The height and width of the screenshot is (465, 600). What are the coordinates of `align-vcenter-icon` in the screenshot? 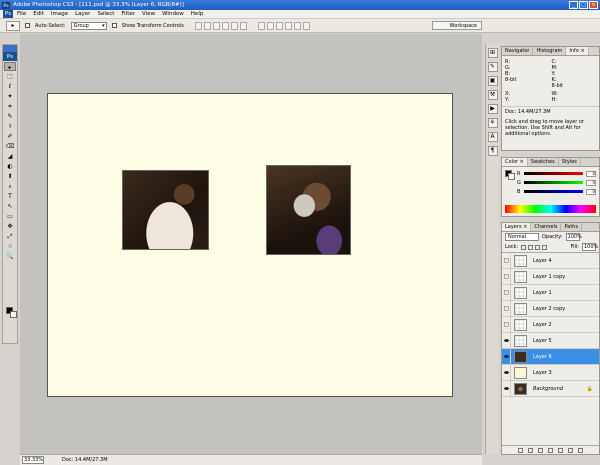 It's located at (207, 25).